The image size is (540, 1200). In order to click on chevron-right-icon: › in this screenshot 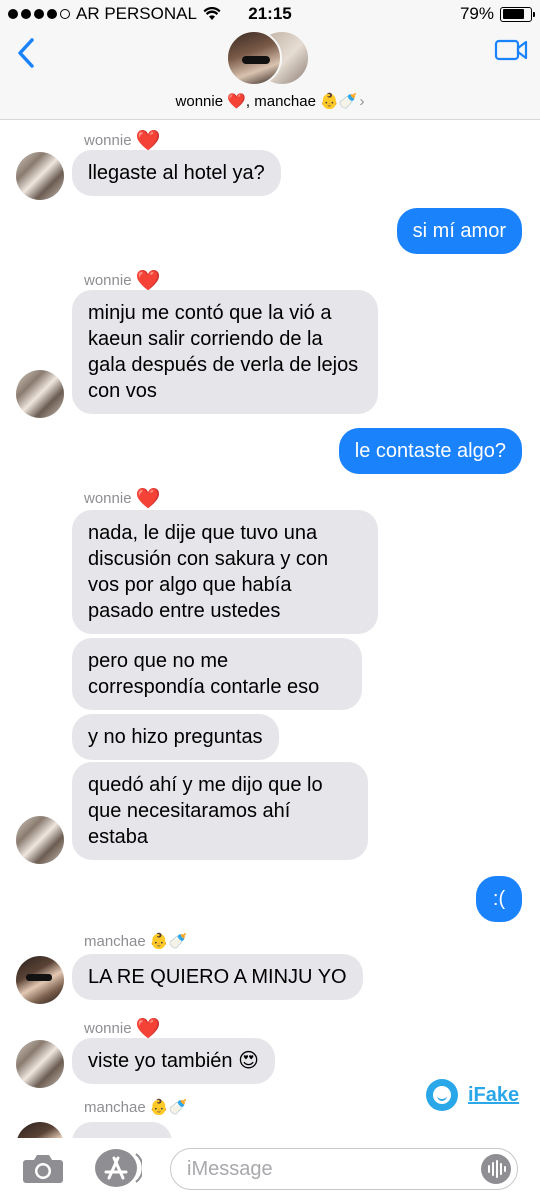, I will do `click(362, 101)`.